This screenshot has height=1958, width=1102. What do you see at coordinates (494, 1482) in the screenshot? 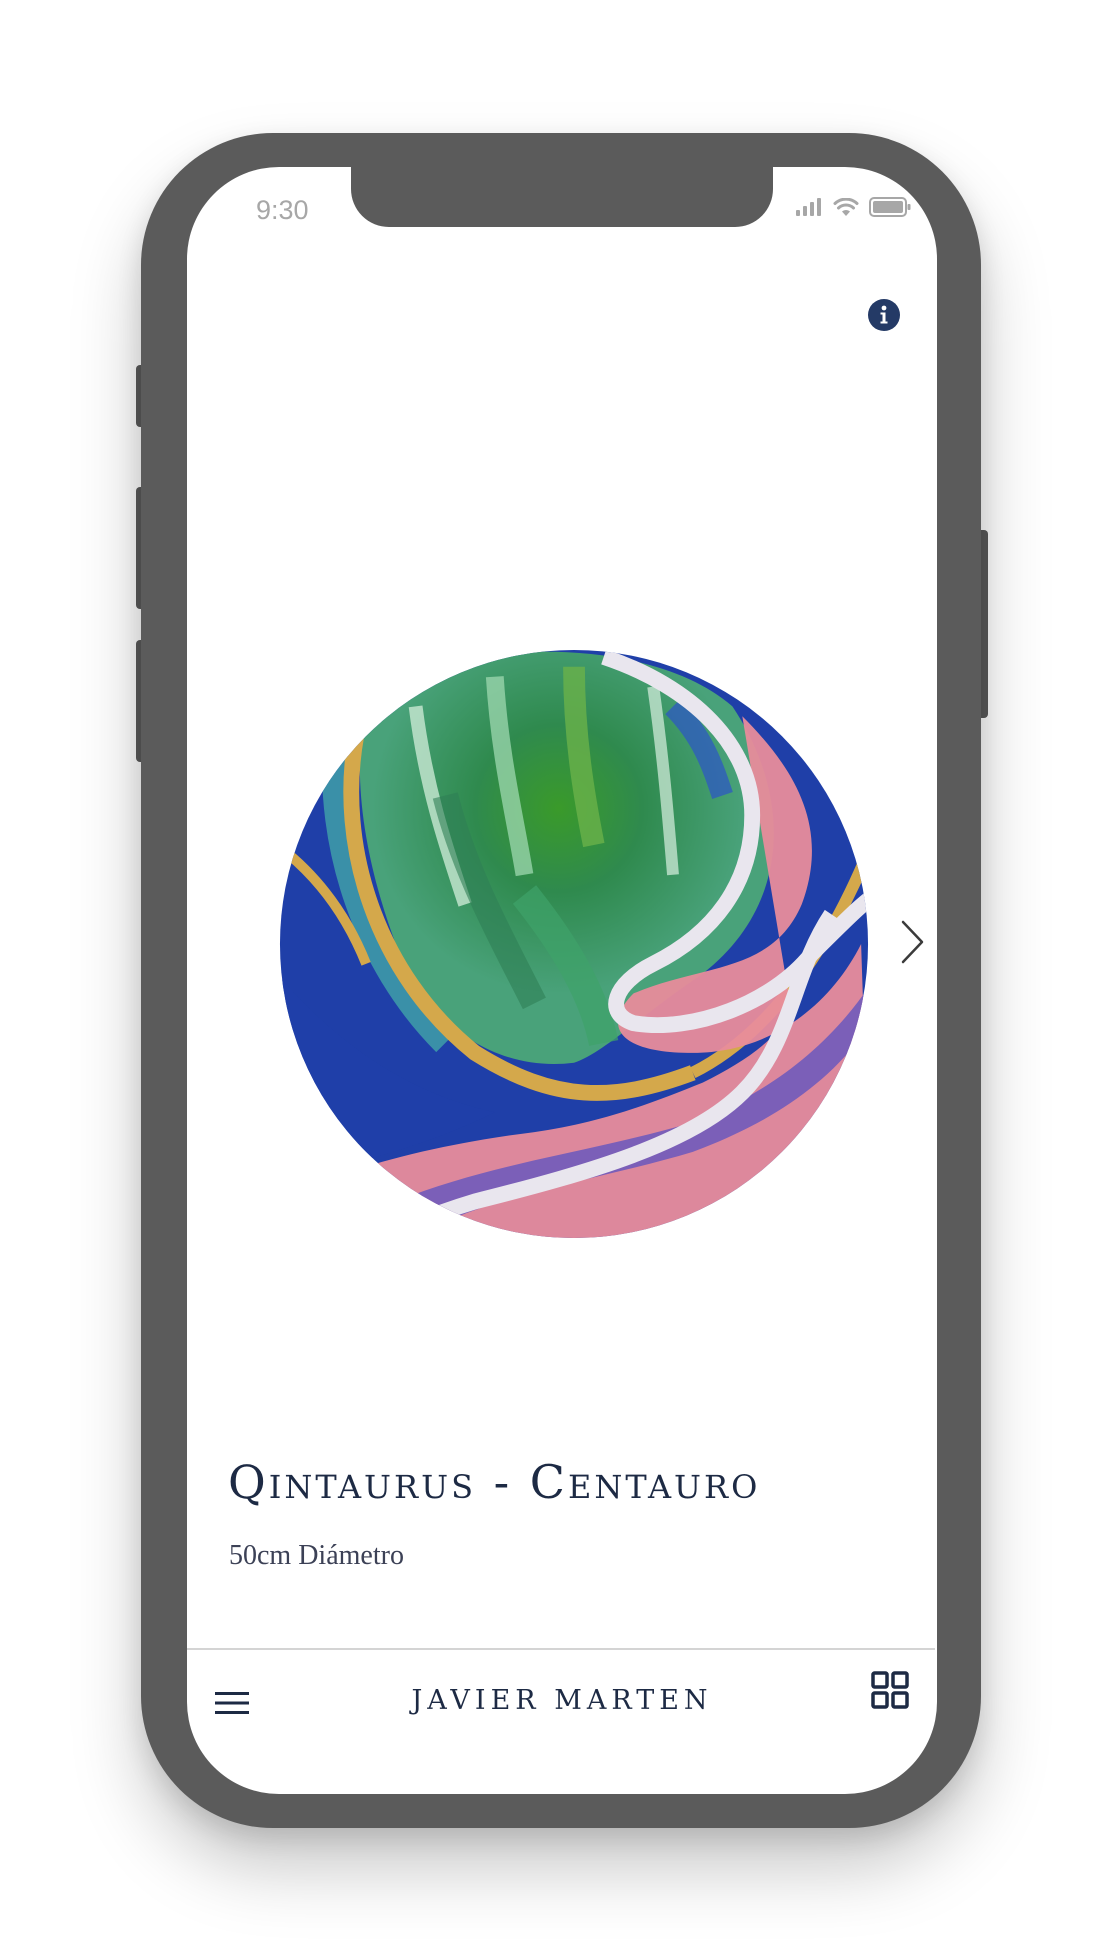
I see `artwork-title: Qintaurus - Centauro` at bounding box center [494, 1482].